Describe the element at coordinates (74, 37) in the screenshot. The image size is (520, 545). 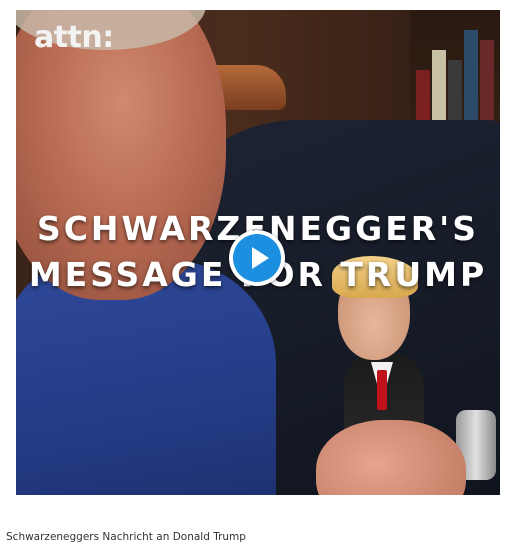
I see `brand-logo: attn:` at that location.